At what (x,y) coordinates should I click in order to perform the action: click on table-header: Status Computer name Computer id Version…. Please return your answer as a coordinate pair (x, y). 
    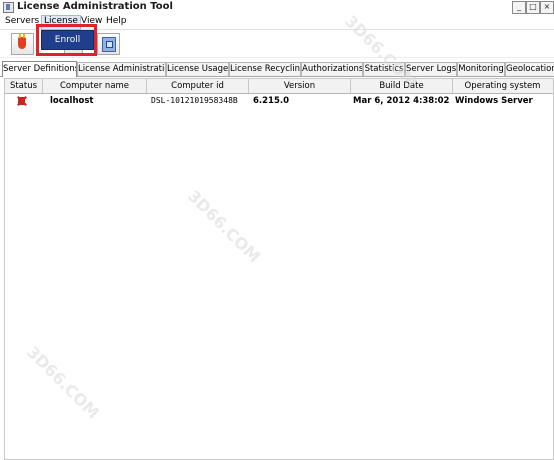
    Looking at the image, I should click on (279, 86).